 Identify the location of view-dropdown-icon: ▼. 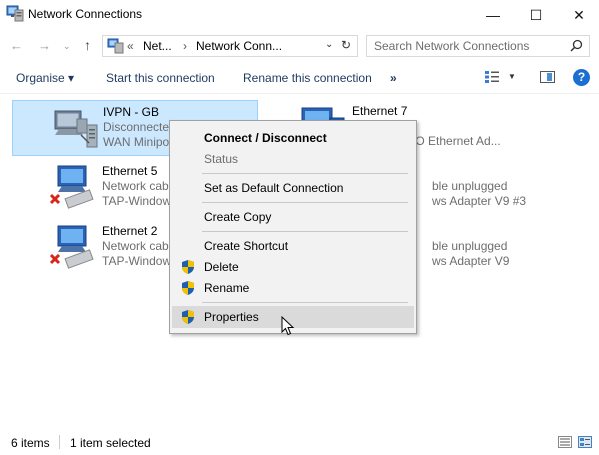
(512, 76).